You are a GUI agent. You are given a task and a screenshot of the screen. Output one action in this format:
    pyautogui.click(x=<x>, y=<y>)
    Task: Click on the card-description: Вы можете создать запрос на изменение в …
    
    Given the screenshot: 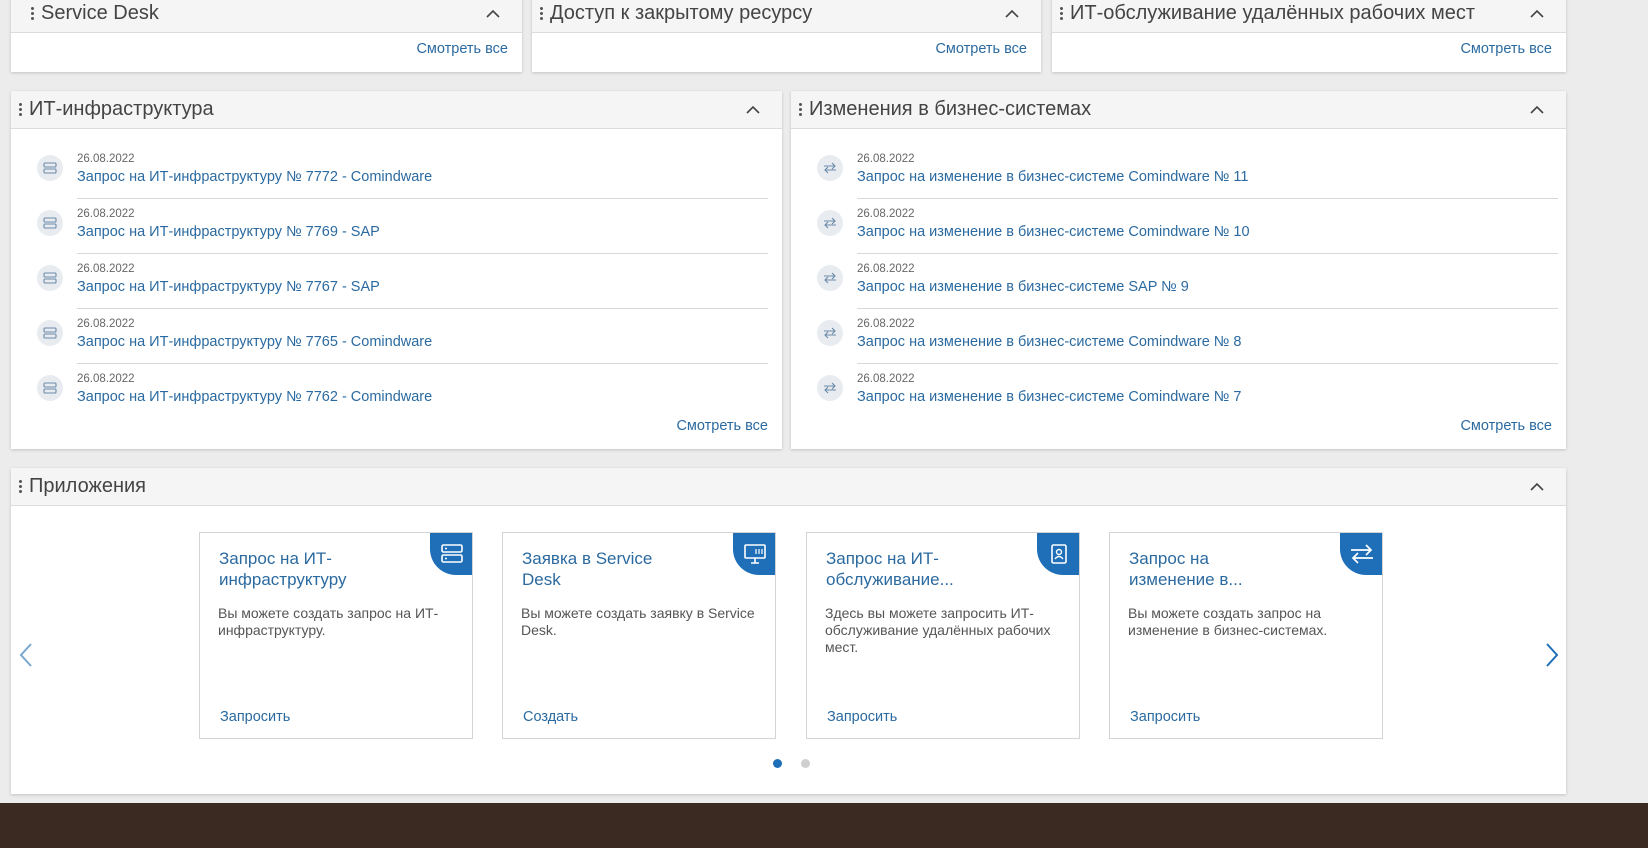 What is the action you would take?
    pyautogui.click(x=1228, y=621)
    